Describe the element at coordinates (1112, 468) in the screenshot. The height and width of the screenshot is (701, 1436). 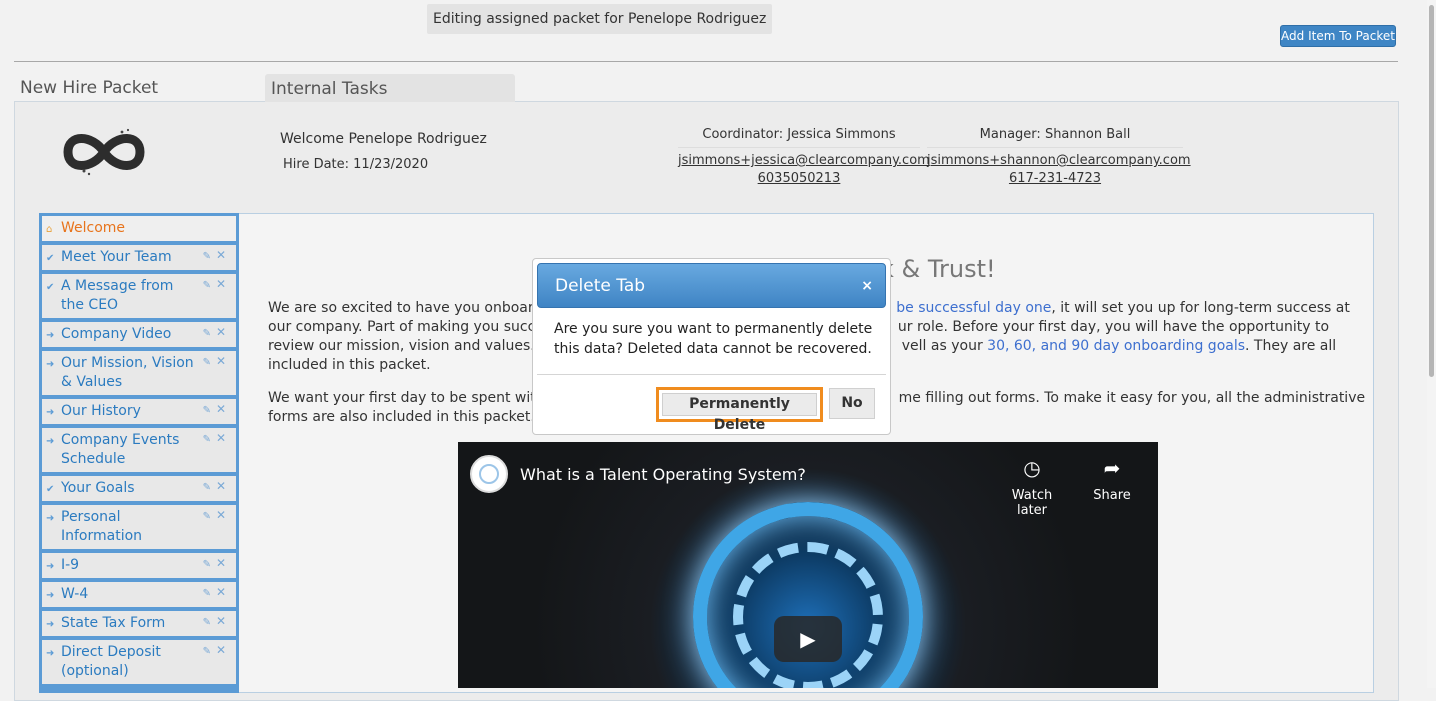
I see `share-icon: ➦` at that location.